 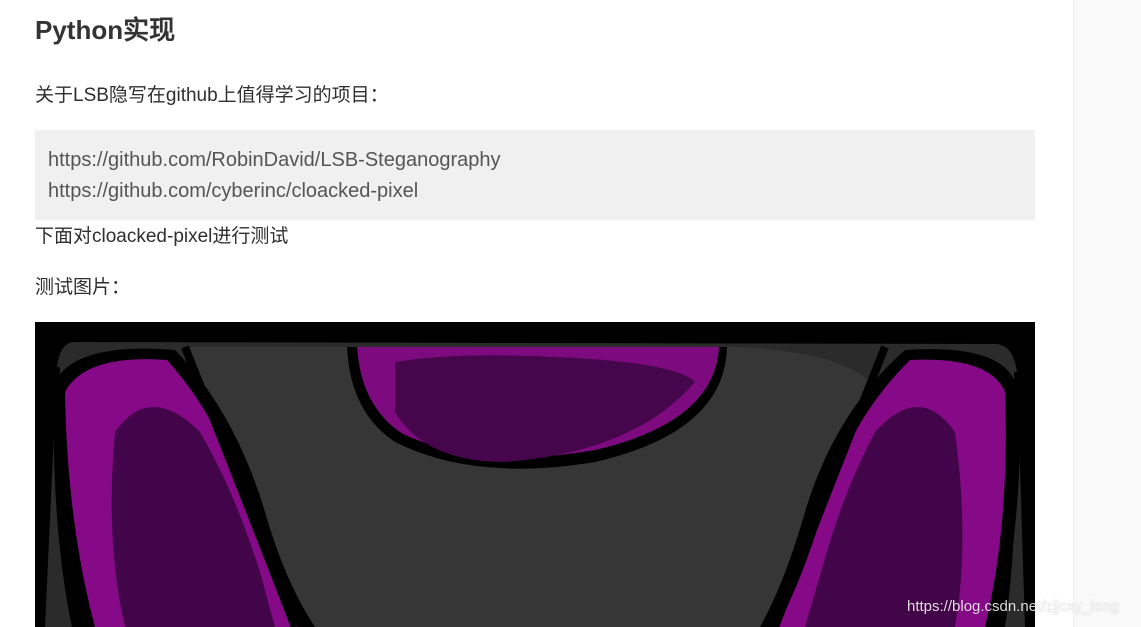 I want to click on right-sidebar-rail, so click(x=1107, y=313).